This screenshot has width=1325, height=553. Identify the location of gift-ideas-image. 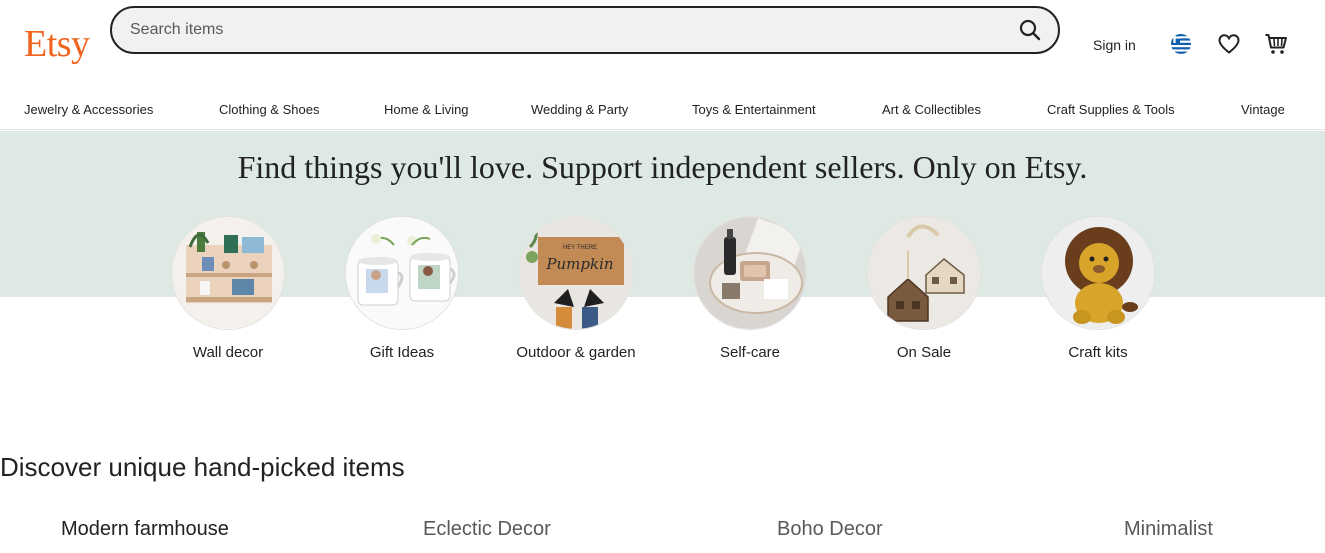
(402, 273).